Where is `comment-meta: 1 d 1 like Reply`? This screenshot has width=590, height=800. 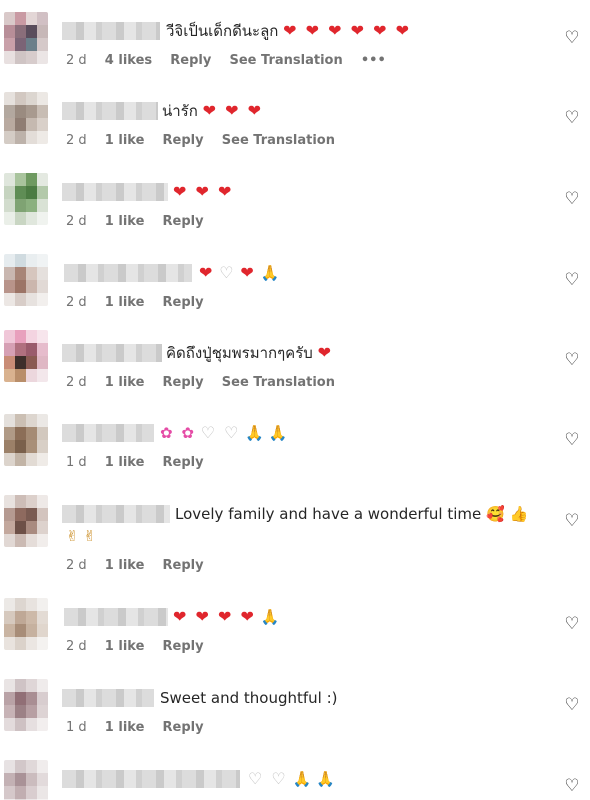 comment-meta: 1 d 1 like Reply is located at coordinates (142, 462).